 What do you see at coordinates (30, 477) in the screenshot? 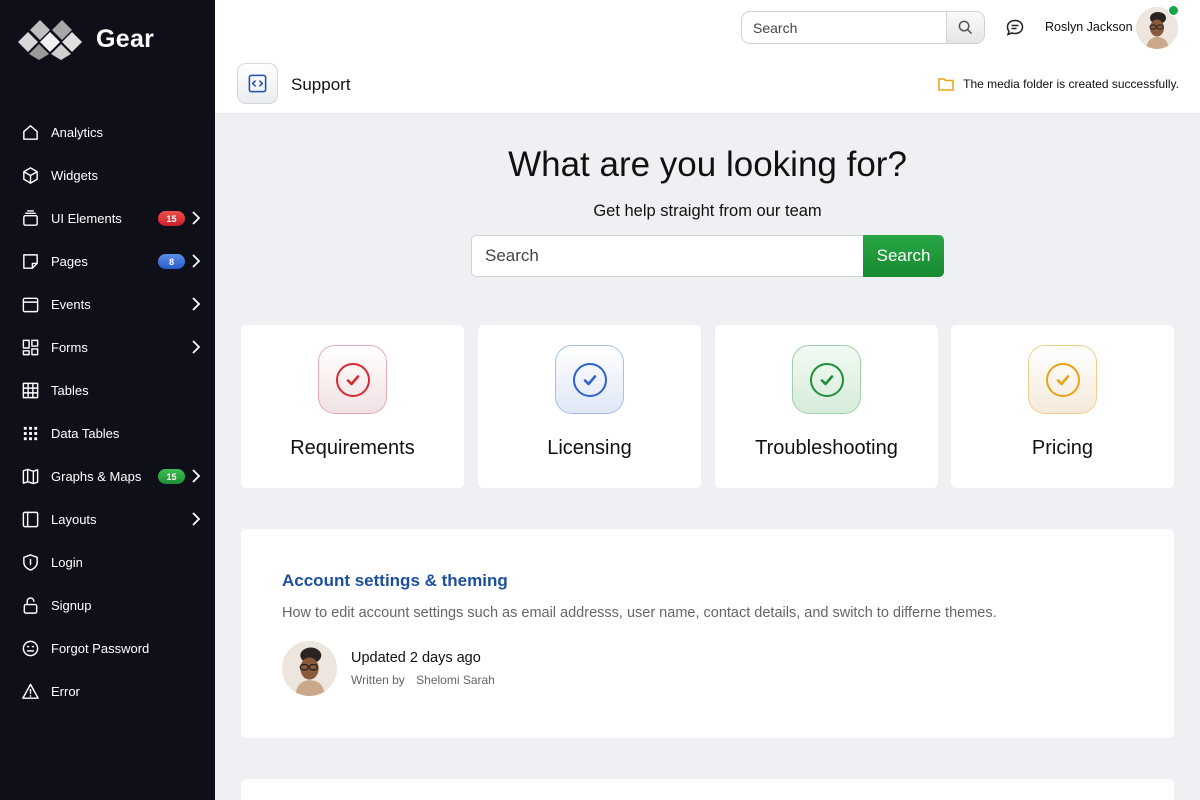
I see `map-icon` at bounding box center [30, 477].